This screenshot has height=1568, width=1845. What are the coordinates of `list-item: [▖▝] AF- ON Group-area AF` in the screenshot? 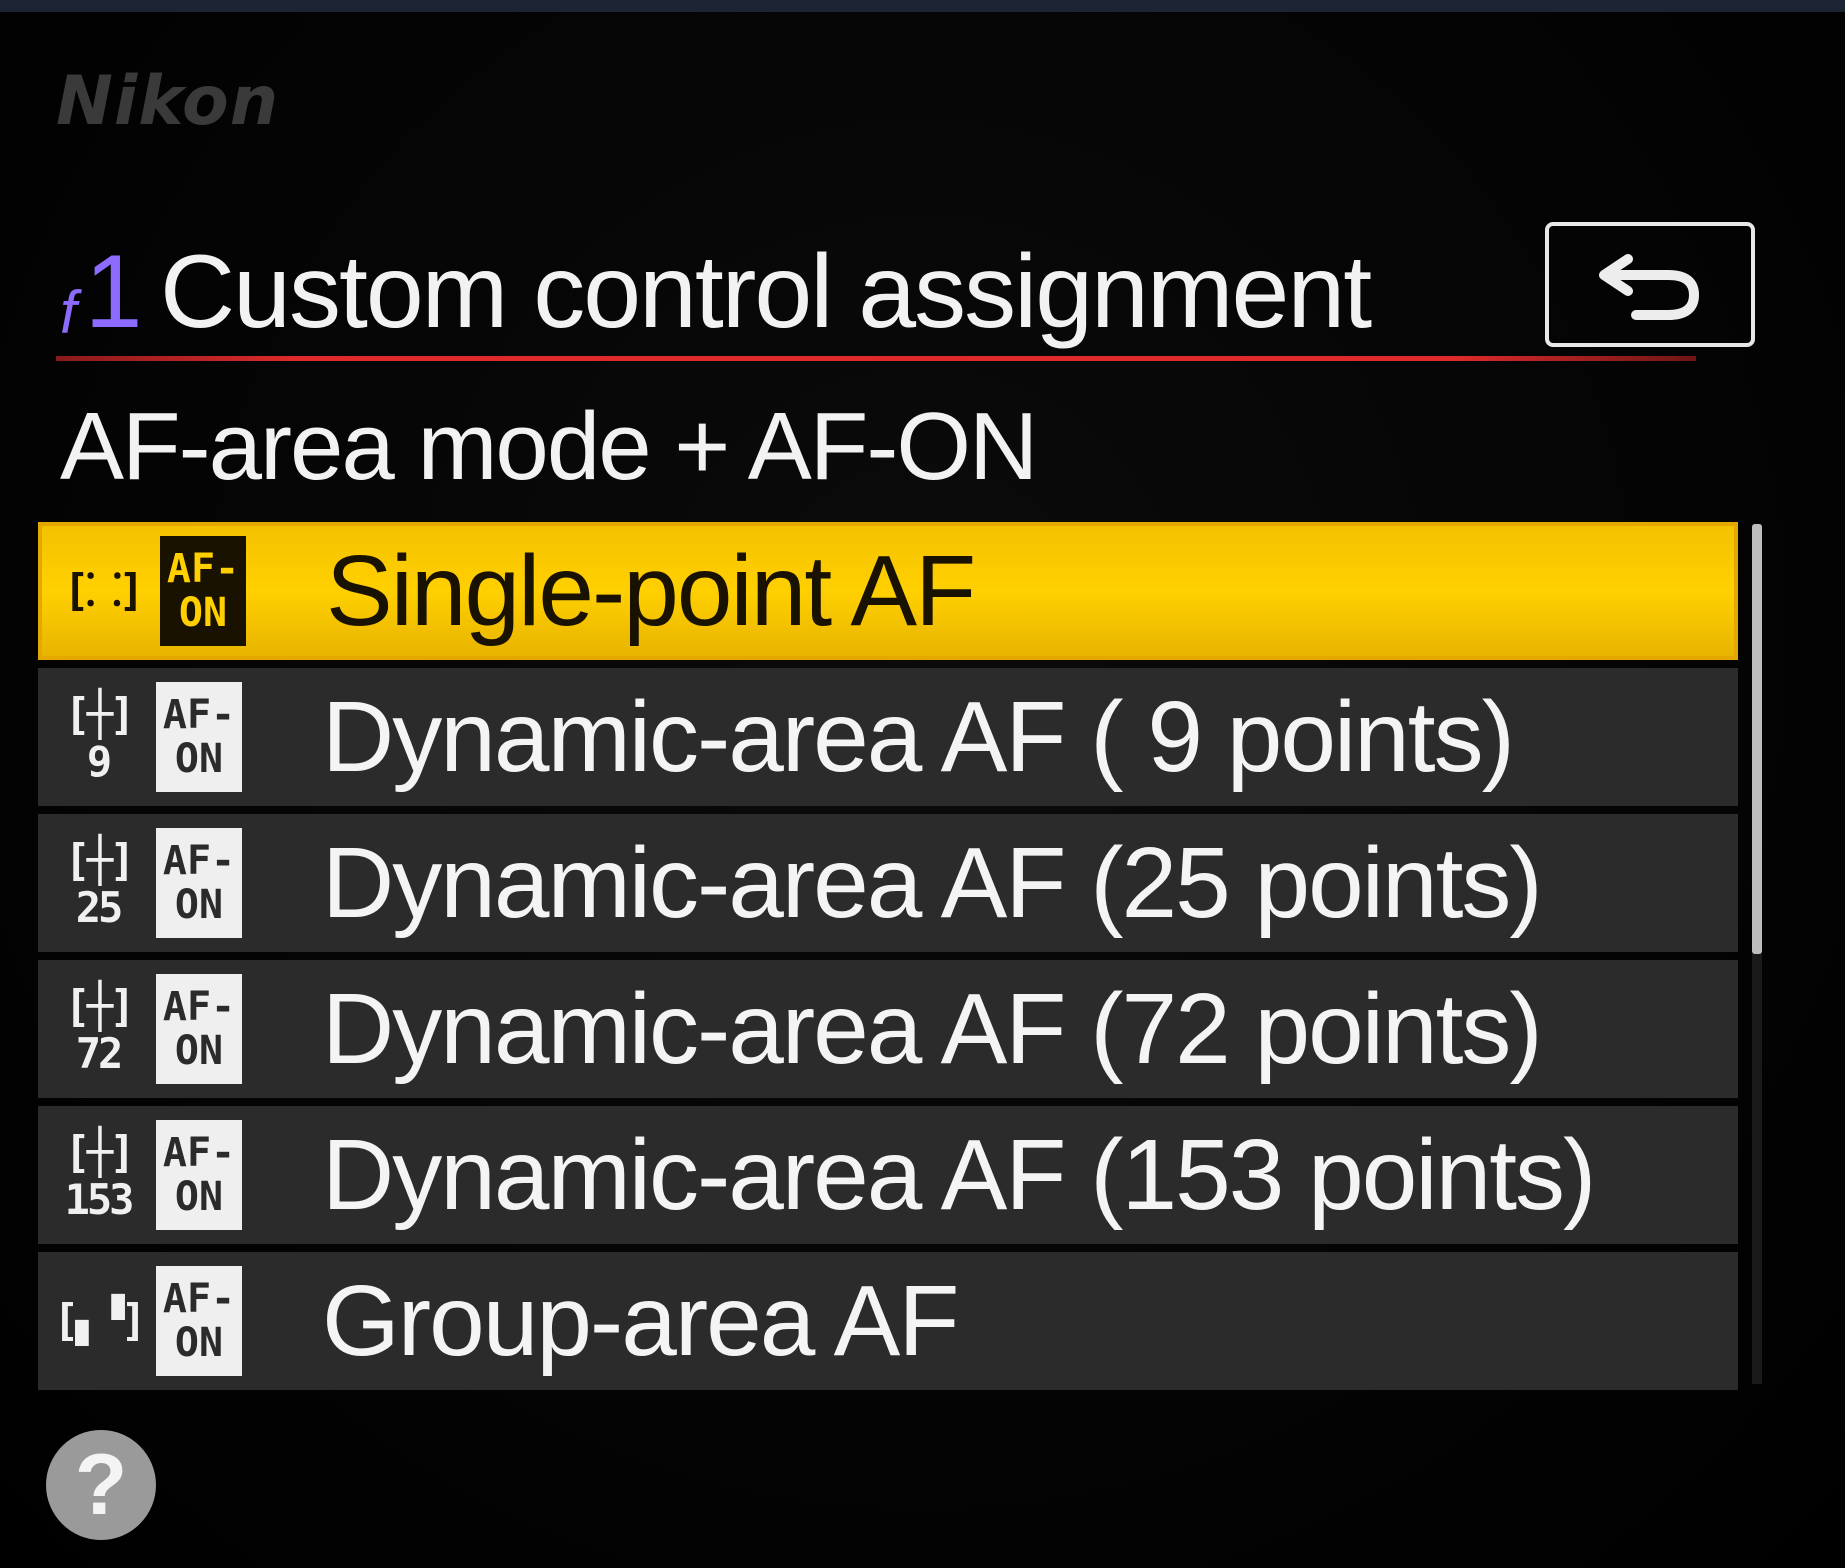 It's located at (888, 1321).